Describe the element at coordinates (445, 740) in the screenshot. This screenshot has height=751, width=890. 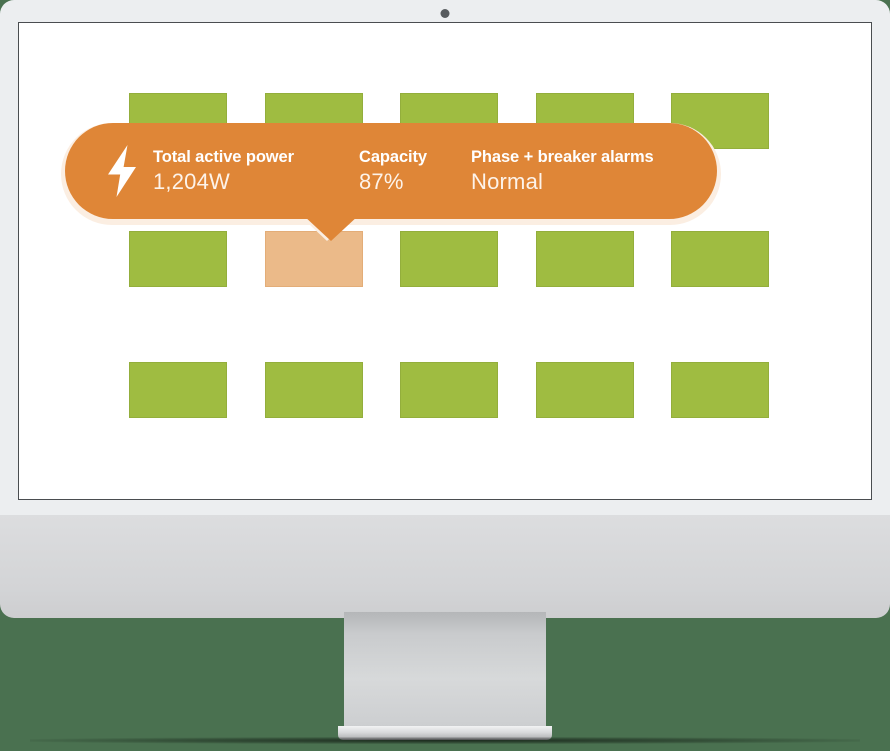
I see `monitor-floor-shadow` at that location.